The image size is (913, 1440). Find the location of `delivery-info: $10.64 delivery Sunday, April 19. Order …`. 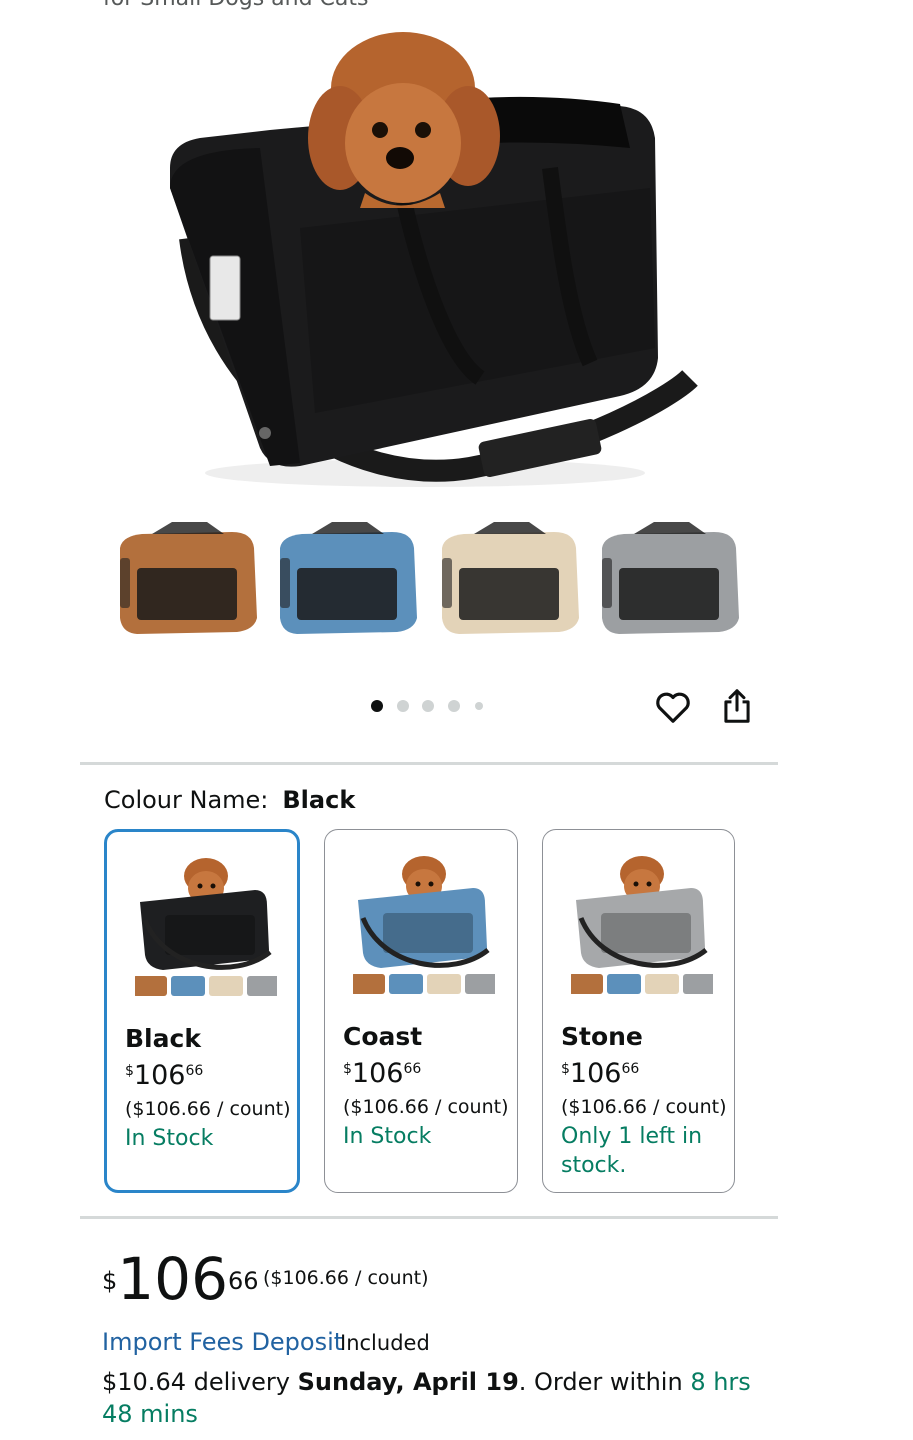

delivery-info: $10.64 delivery Sunday, April 19. Order … is located at coordinates (432, 1398).